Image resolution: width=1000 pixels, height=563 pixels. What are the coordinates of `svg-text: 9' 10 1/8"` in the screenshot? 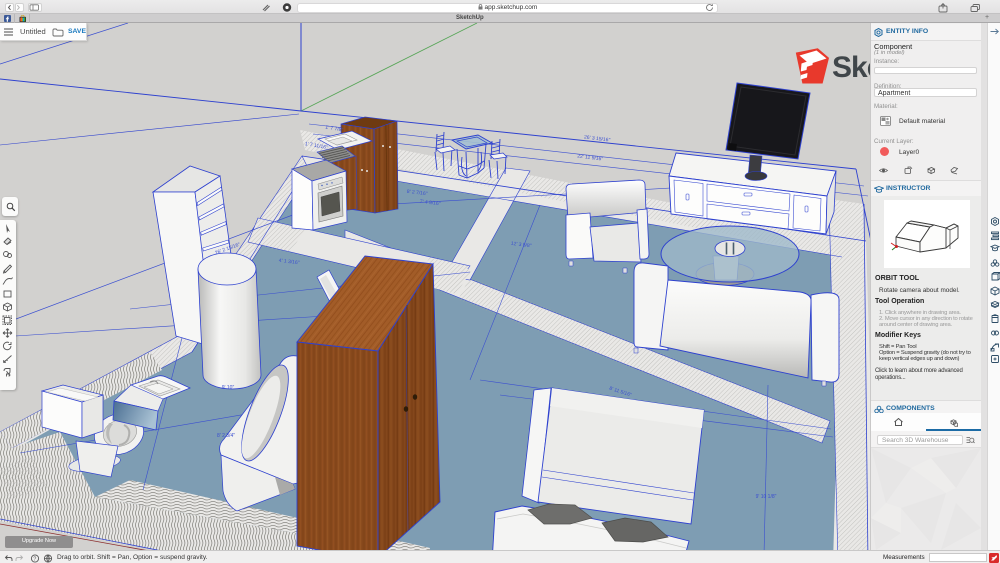 It's located at (766, 497).